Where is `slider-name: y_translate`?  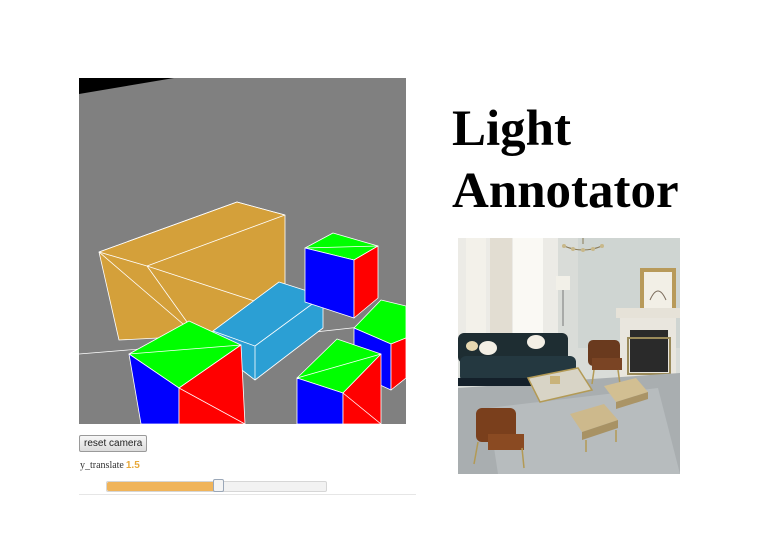
slider-name: y_translate is located at coordinates (102, 465).